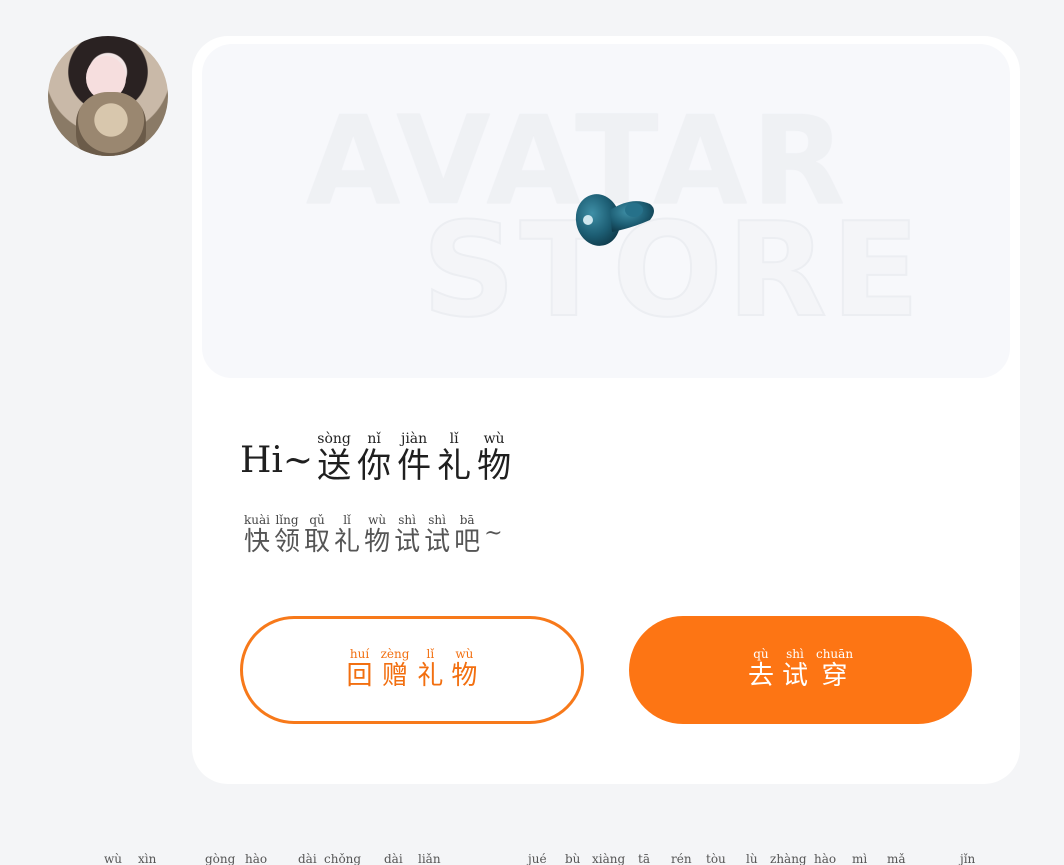  I want to click on hanzi-char: 去qù, so click(760, 669).